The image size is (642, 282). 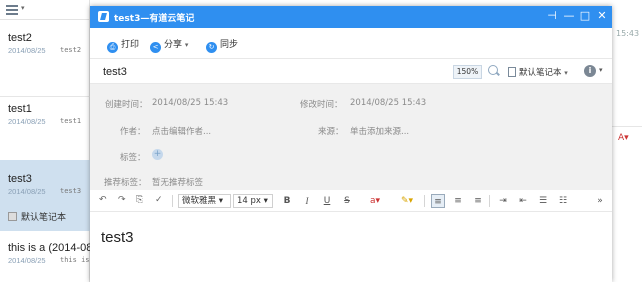 I want to click on note-title: test3, so click(x=20, y=179).